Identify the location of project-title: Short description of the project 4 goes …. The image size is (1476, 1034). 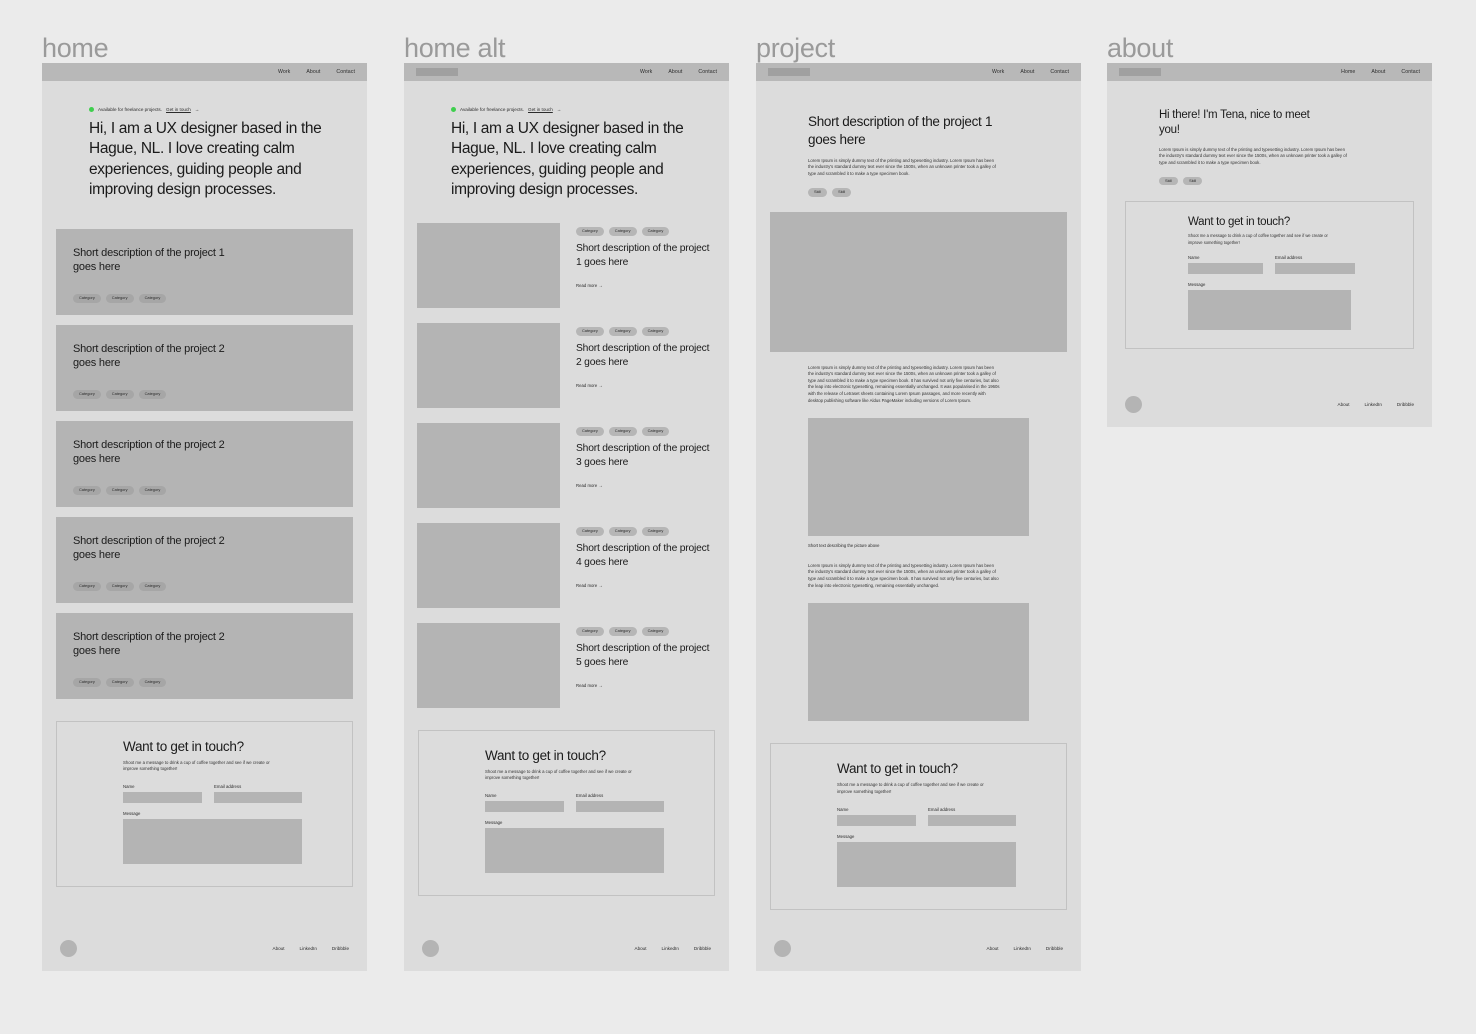
(643, 555).